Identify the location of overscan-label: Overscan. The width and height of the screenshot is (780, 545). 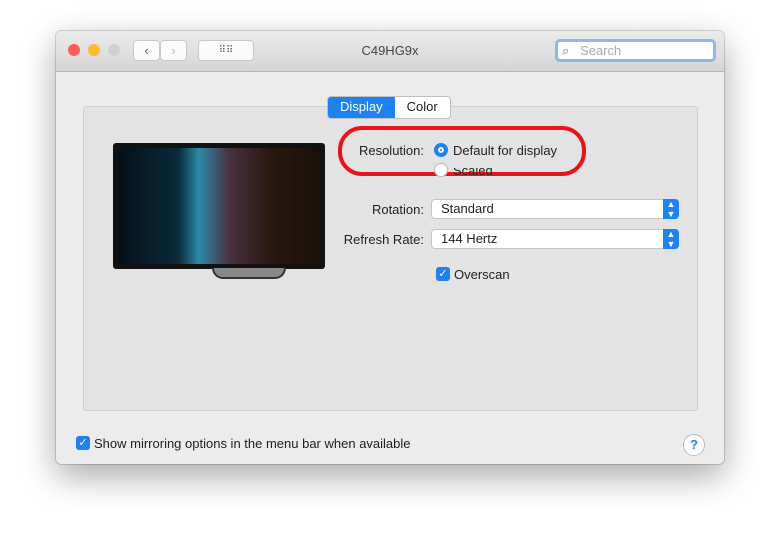
(482, 274).